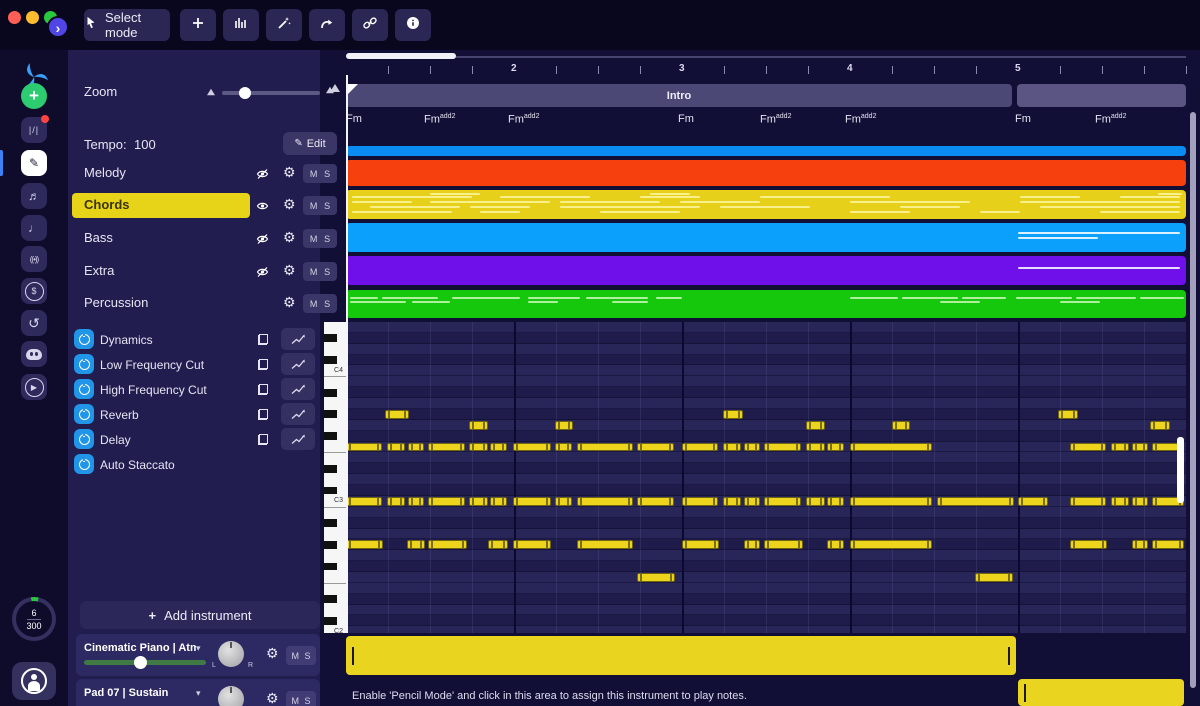  I want to click on track-row-chords: Chords ⚙ M S, so click(202, 205).